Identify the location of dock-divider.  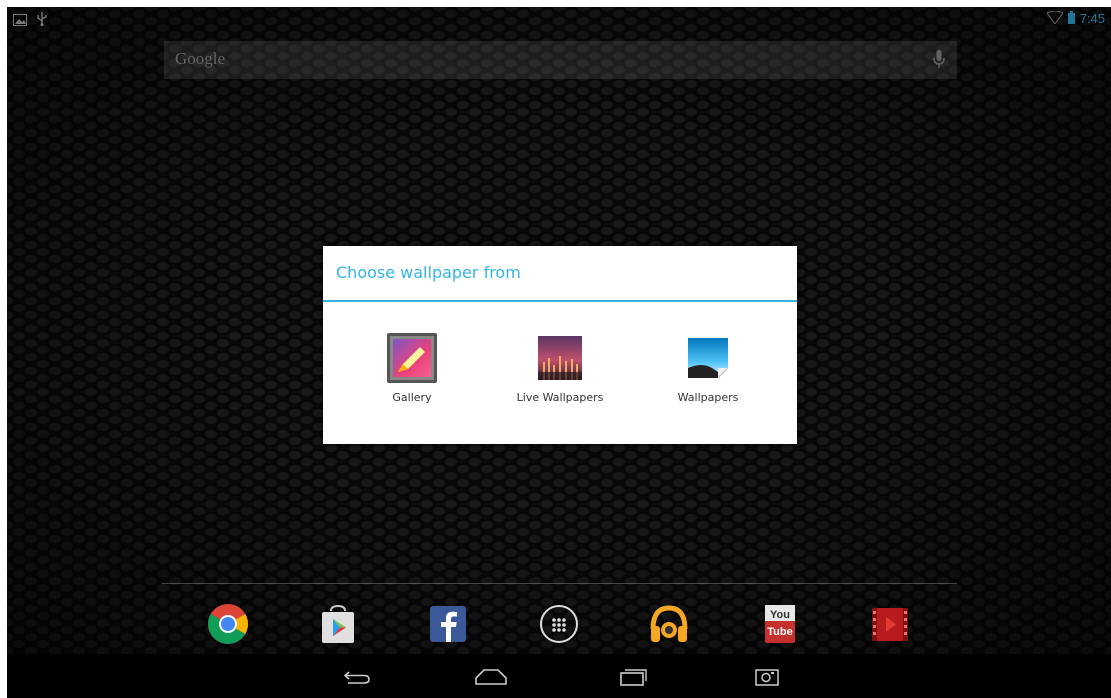
(559, 583).